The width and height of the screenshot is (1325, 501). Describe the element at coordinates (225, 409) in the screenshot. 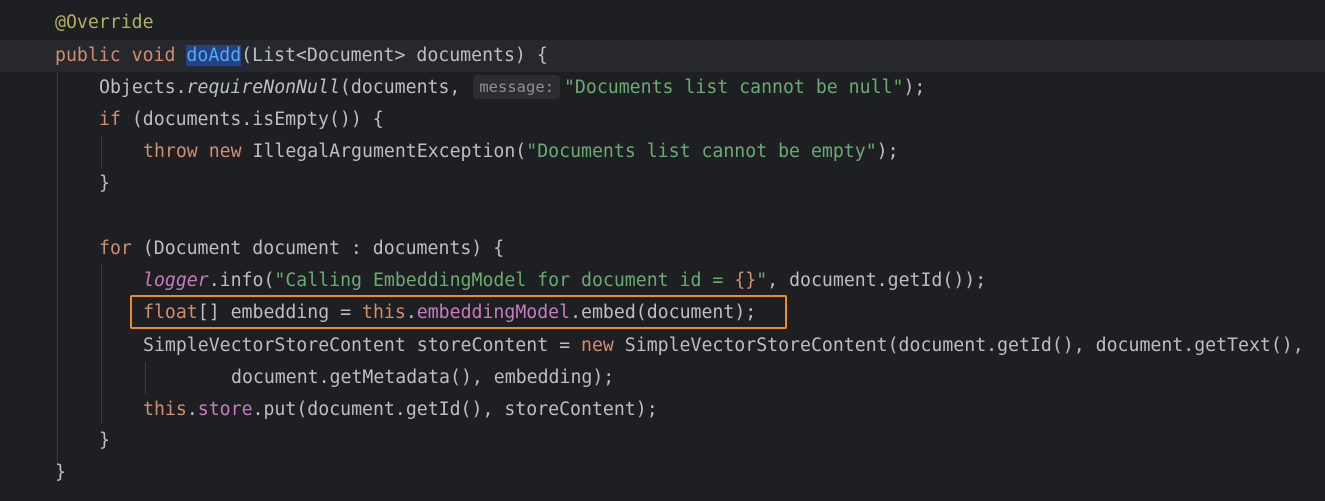

I see `store-field: store` at that location.